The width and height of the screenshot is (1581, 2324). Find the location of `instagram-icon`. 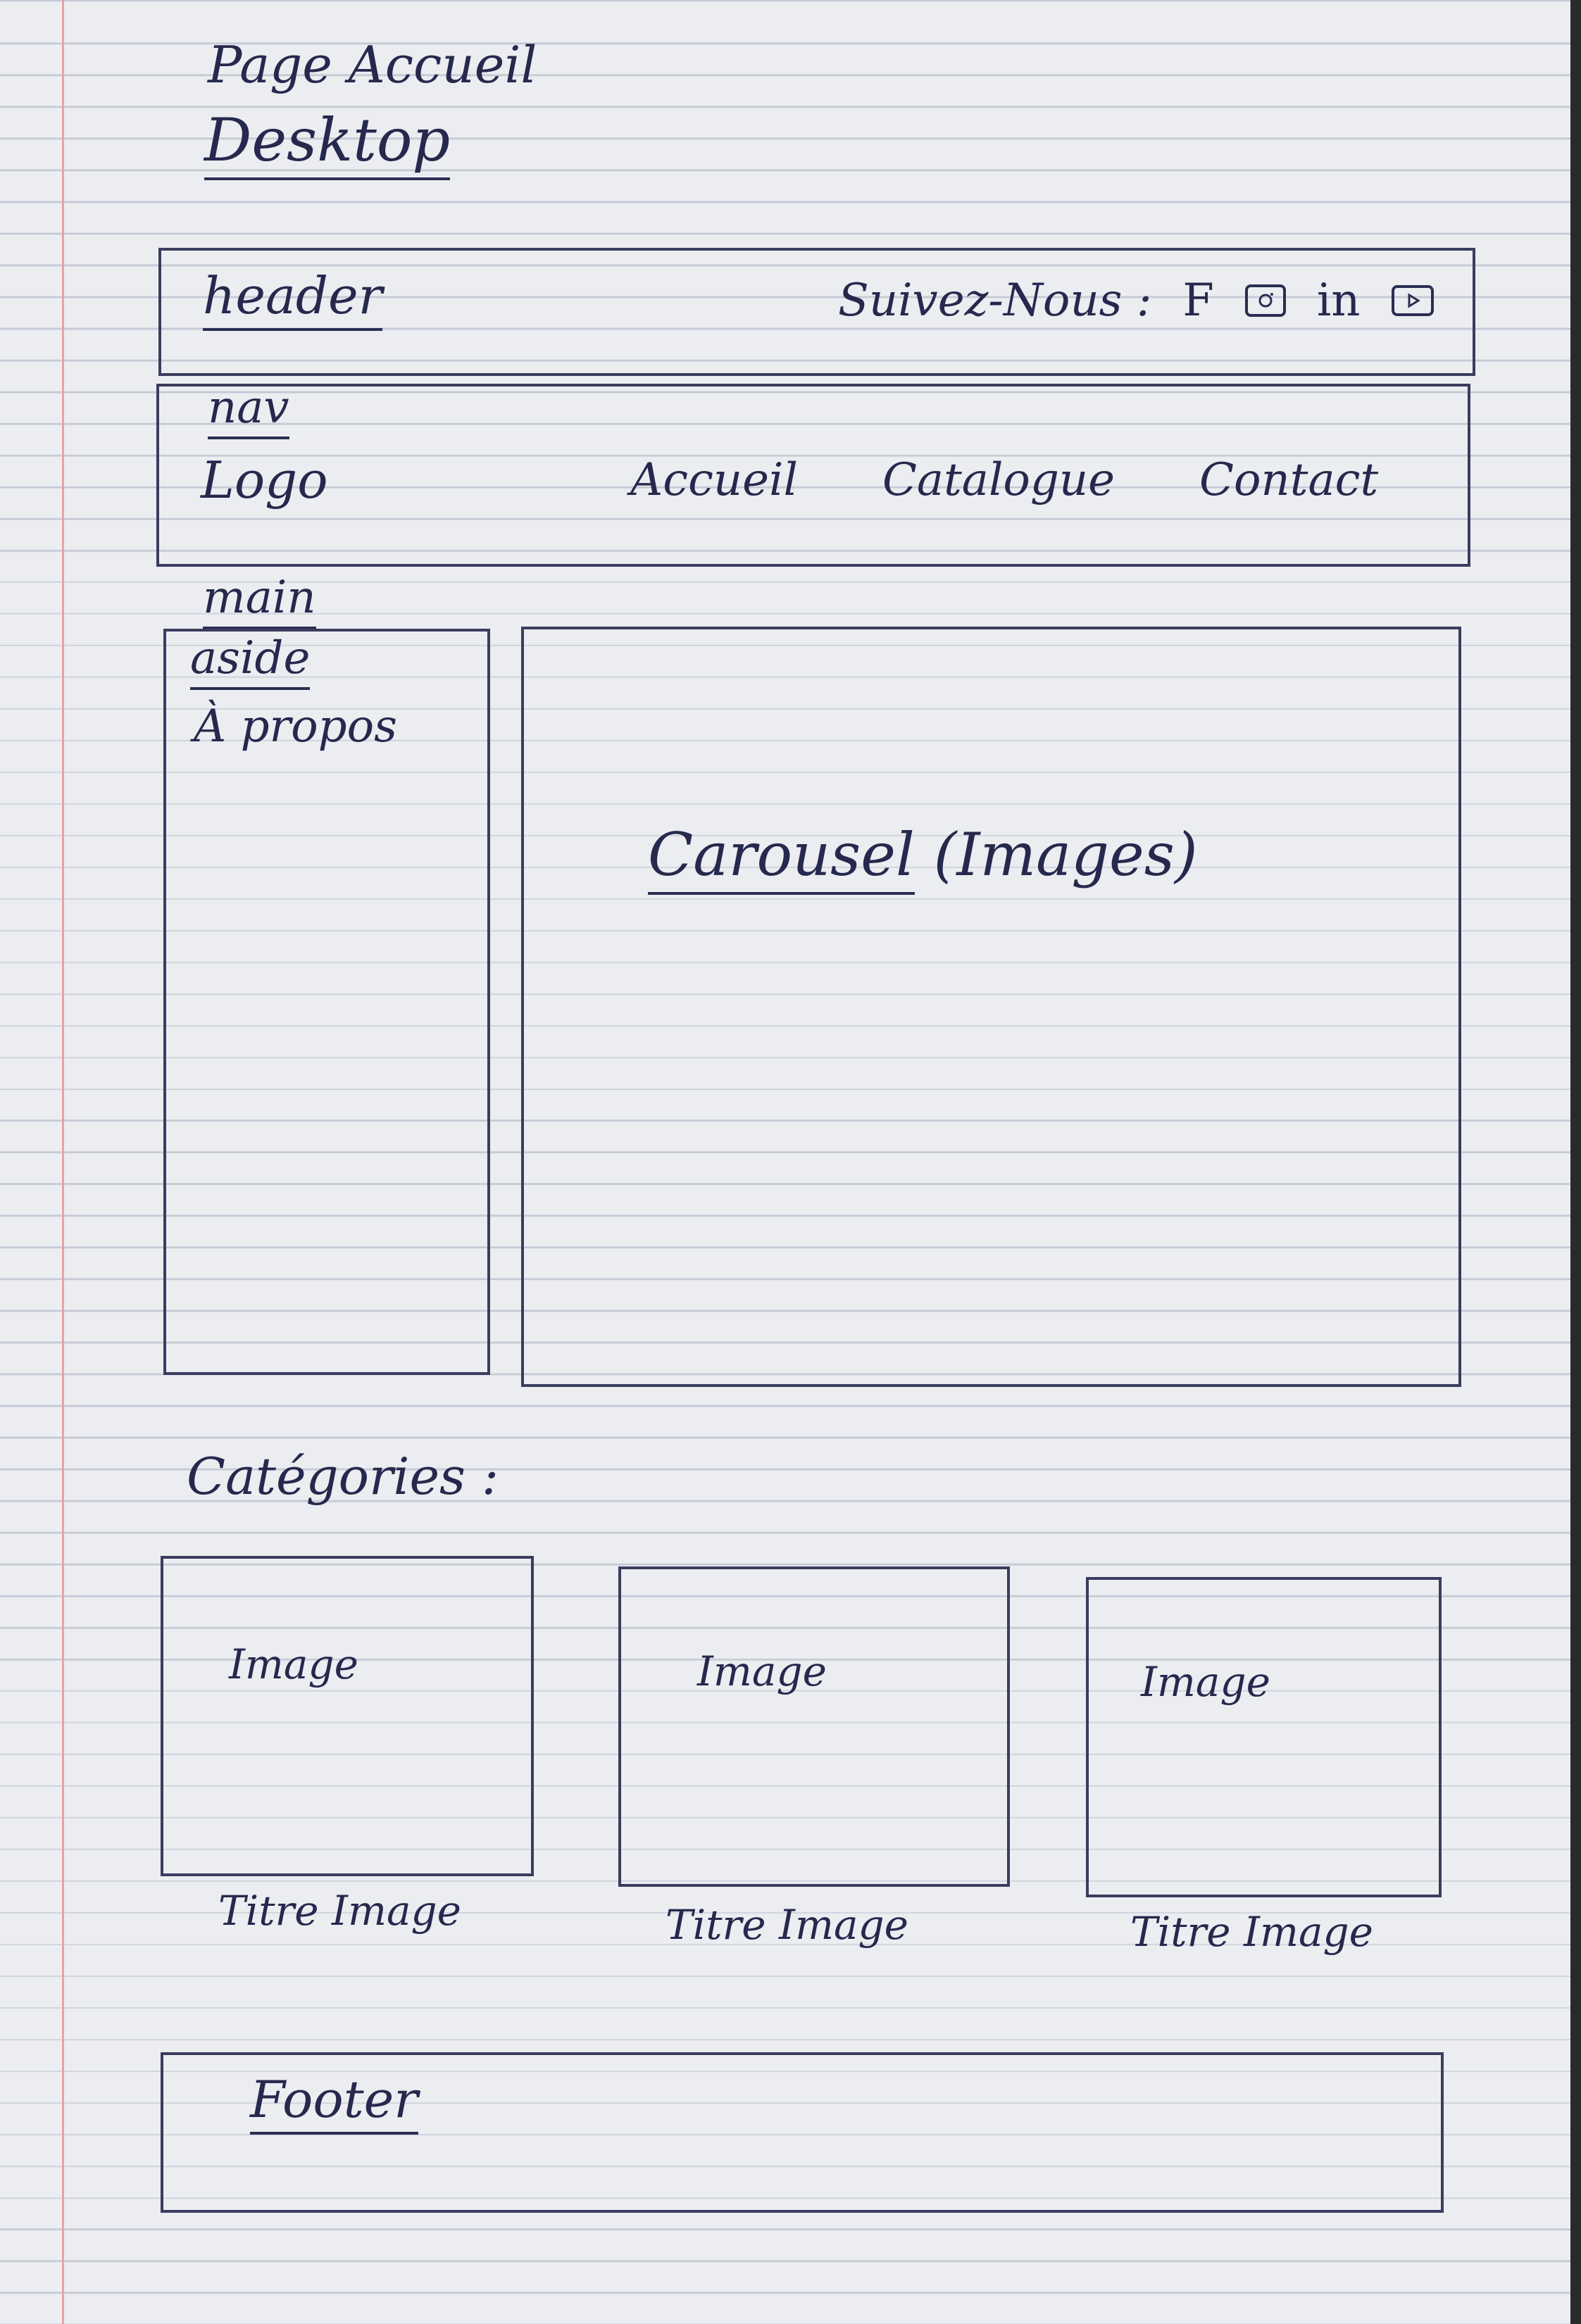

instagram-icon is located at coordinates (1265, 300).